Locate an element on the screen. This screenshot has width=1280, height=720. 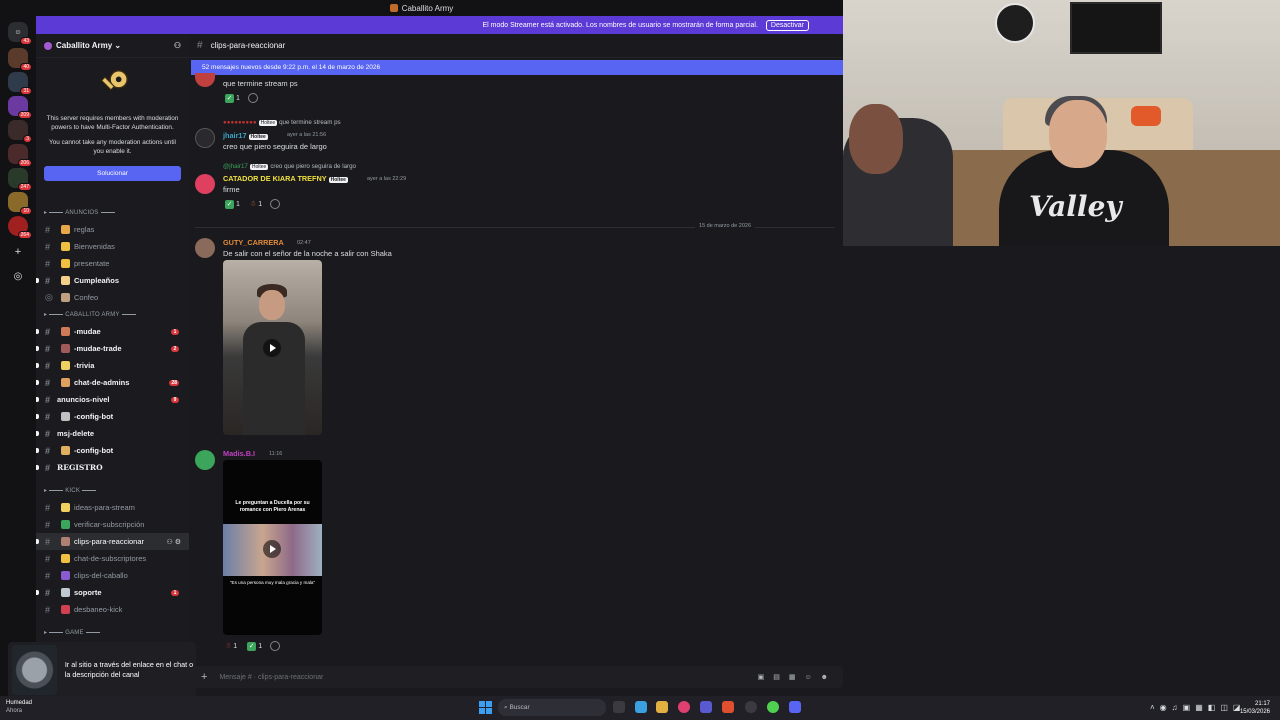
server-icon: 206 is located at coordinates (20, 155).